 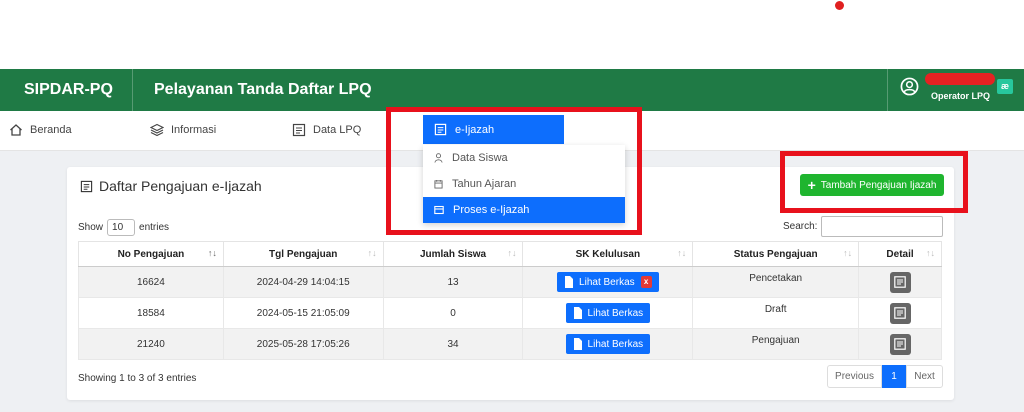 What do you see at coordinates (894, 376) in the screenshot?
I see `pagination-page-1: 1` at bounding box center [894, 376].